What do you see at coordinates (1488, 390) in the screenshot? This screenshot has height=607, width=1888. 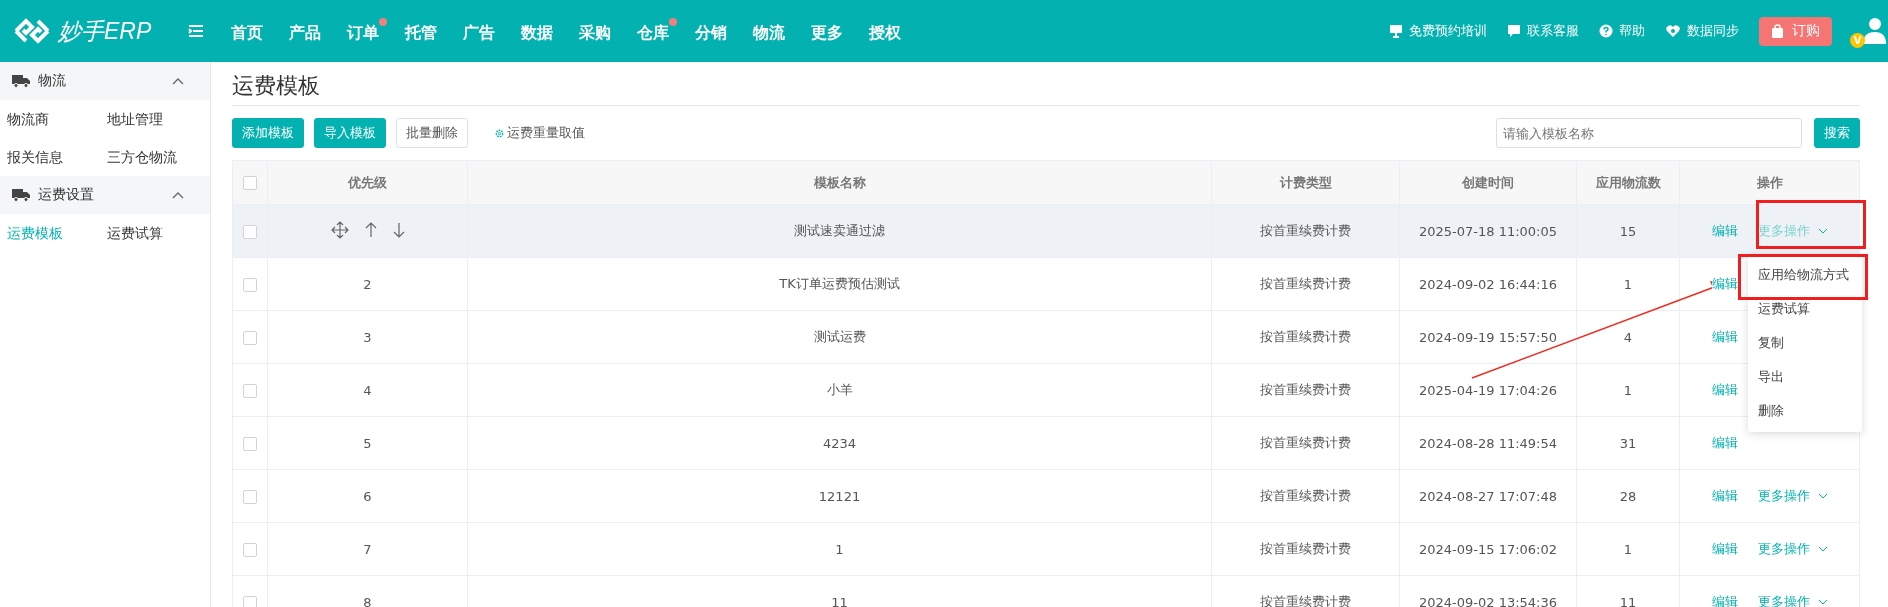 I see `table-cell: 2025-04-19 17:04:26` at bounding box center [1488, 390].